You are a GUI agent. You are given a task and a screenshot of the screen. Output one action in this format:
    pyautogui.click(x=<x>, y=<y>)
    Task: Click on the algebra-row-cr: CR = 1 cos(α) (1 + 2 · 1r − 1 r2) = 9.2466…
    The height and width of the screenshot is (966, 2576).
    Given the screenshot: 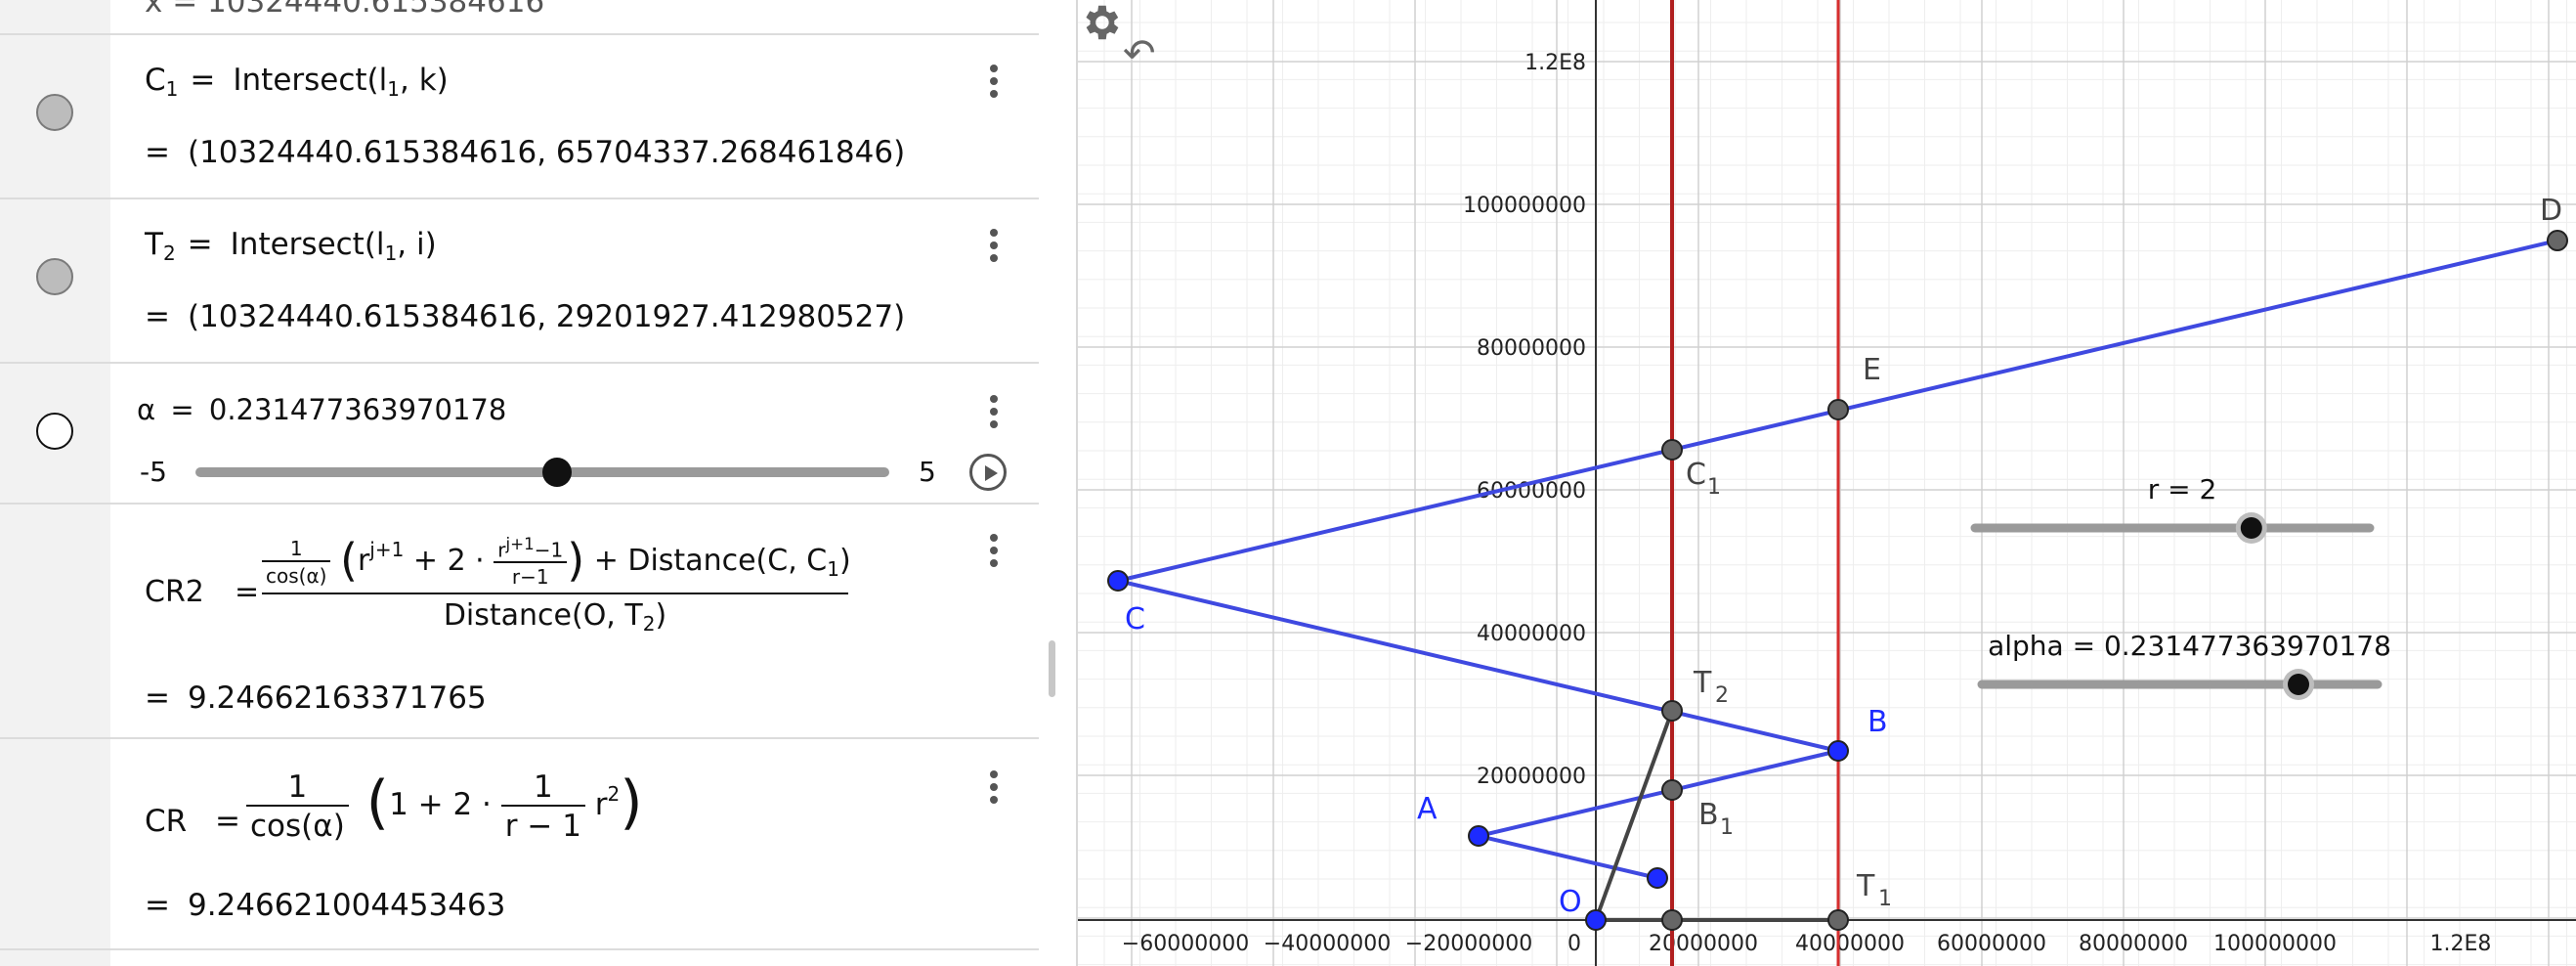 What is the action you would take?
    pyautogui.click(x=520, y=844)
    